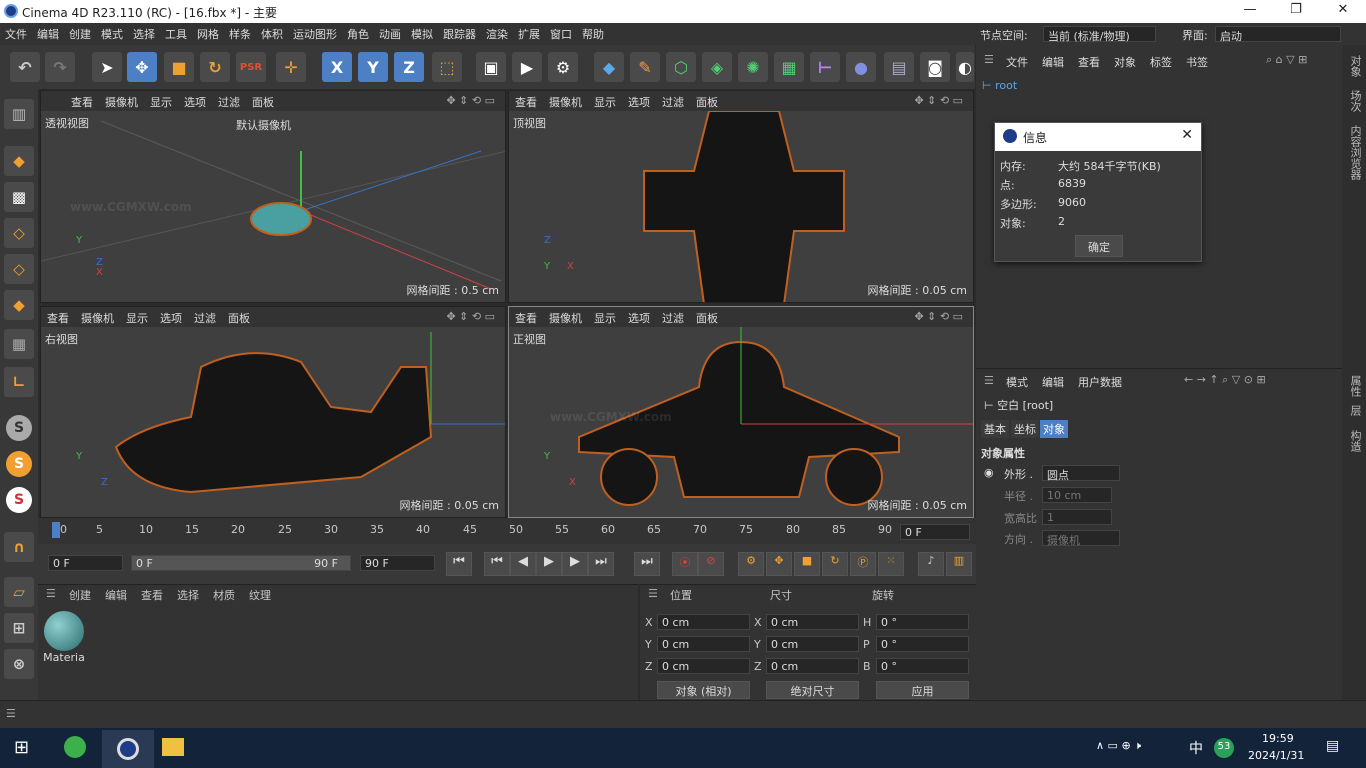 The height and width of the screenshot is (768, 1366). Describe the element at coordinates (240, 32) in the screenshot. I see `menu-spline: 样条` at that location.